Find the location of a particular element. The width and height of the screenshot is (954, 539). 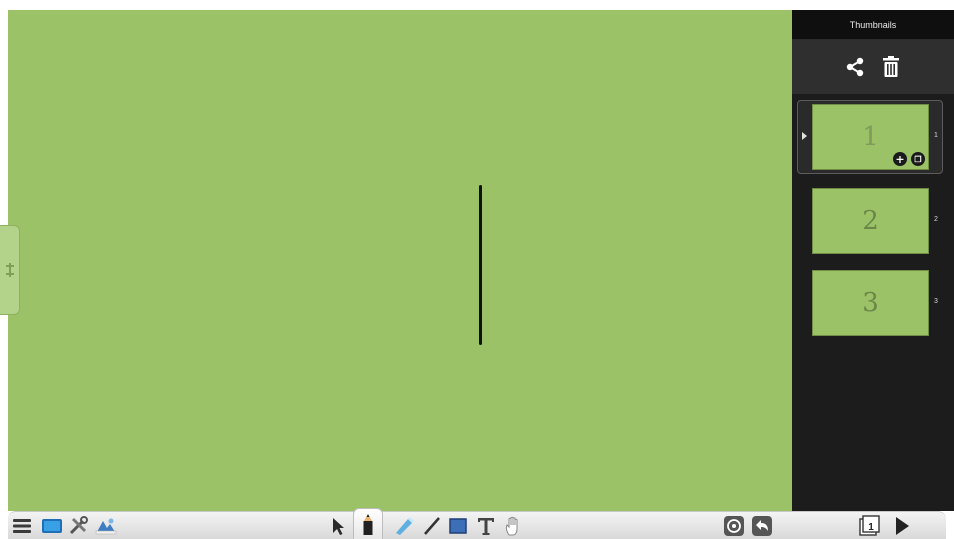

thumbnail-item: 3 3 is located at coordinates (873, 303).